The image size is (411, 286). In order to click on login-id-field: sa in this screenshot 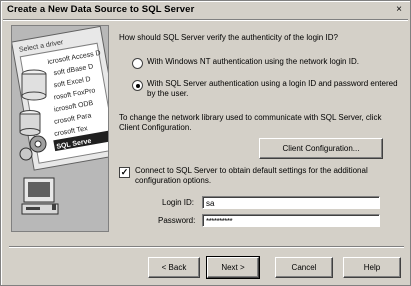, I will do `click(291, 202)`.